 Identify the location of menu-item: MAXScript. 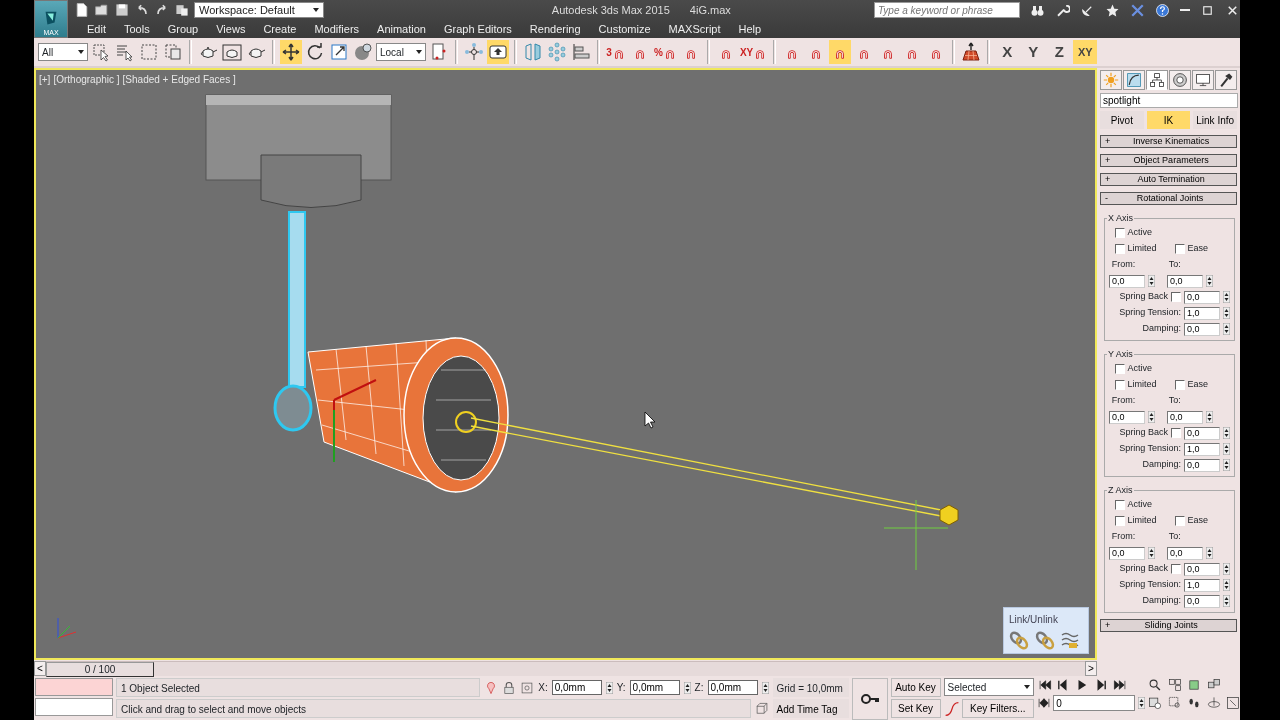
(694, 29).